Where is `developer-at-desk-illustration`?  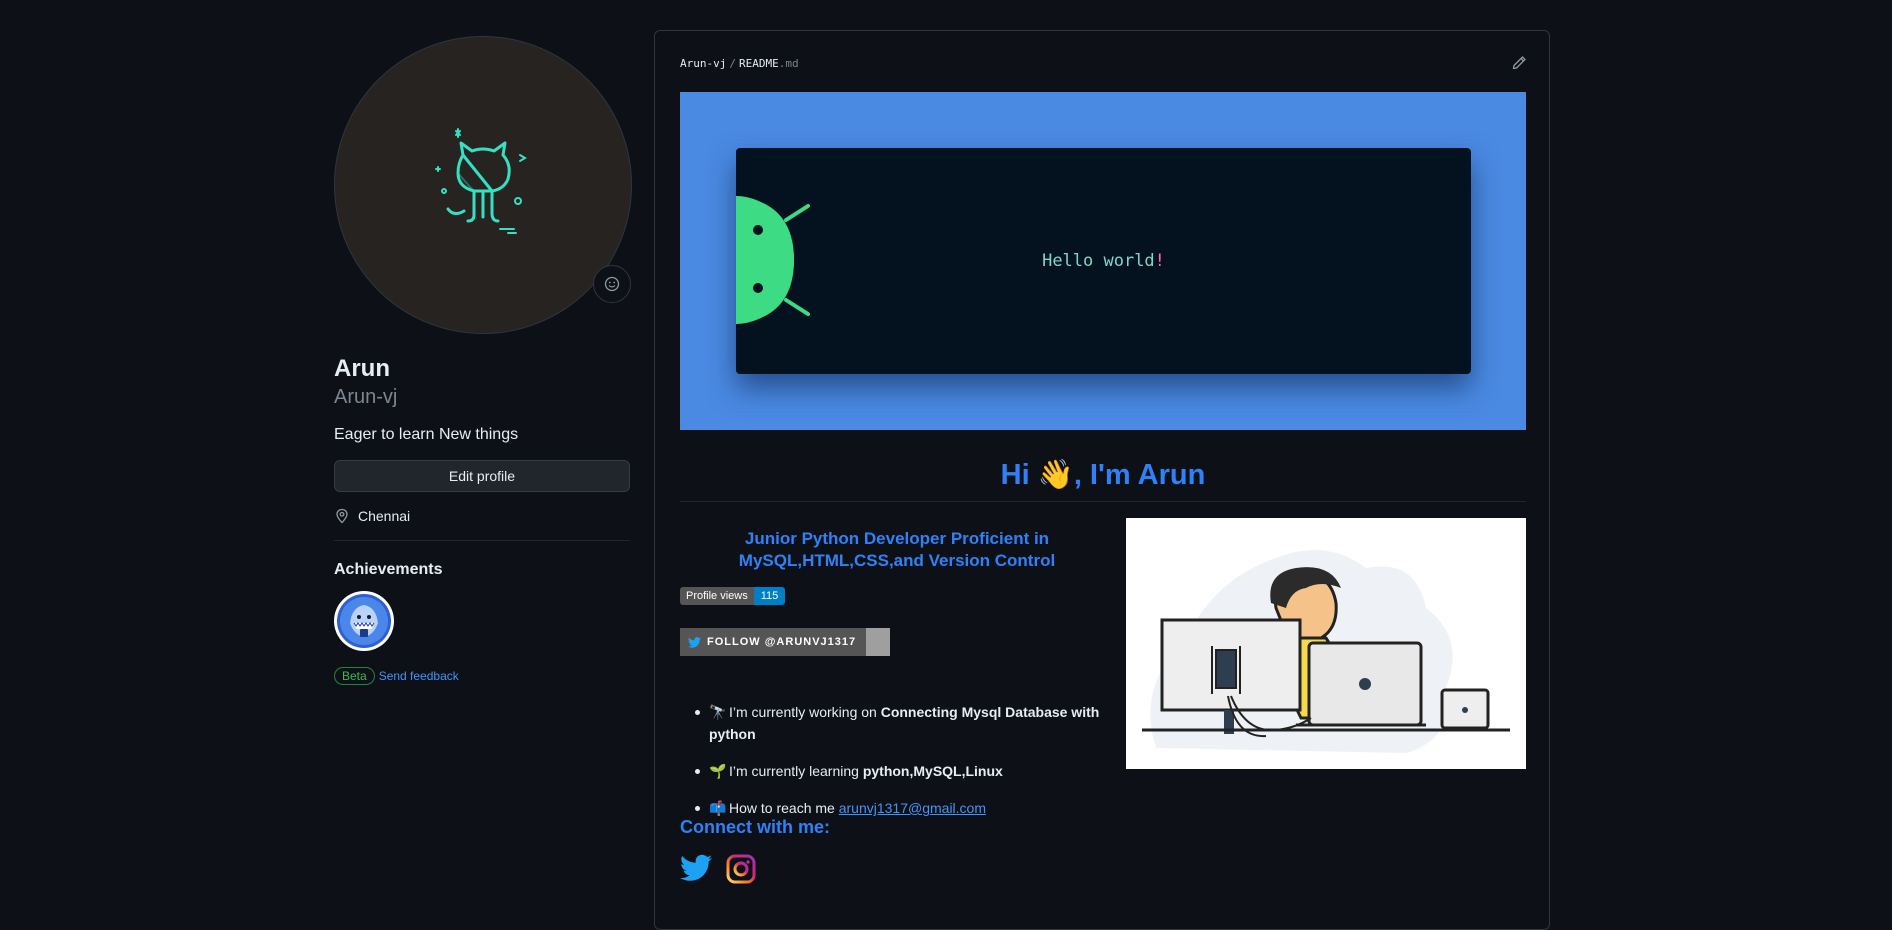 developer-at-desk-illustration is located at coordinates (1326, 651).